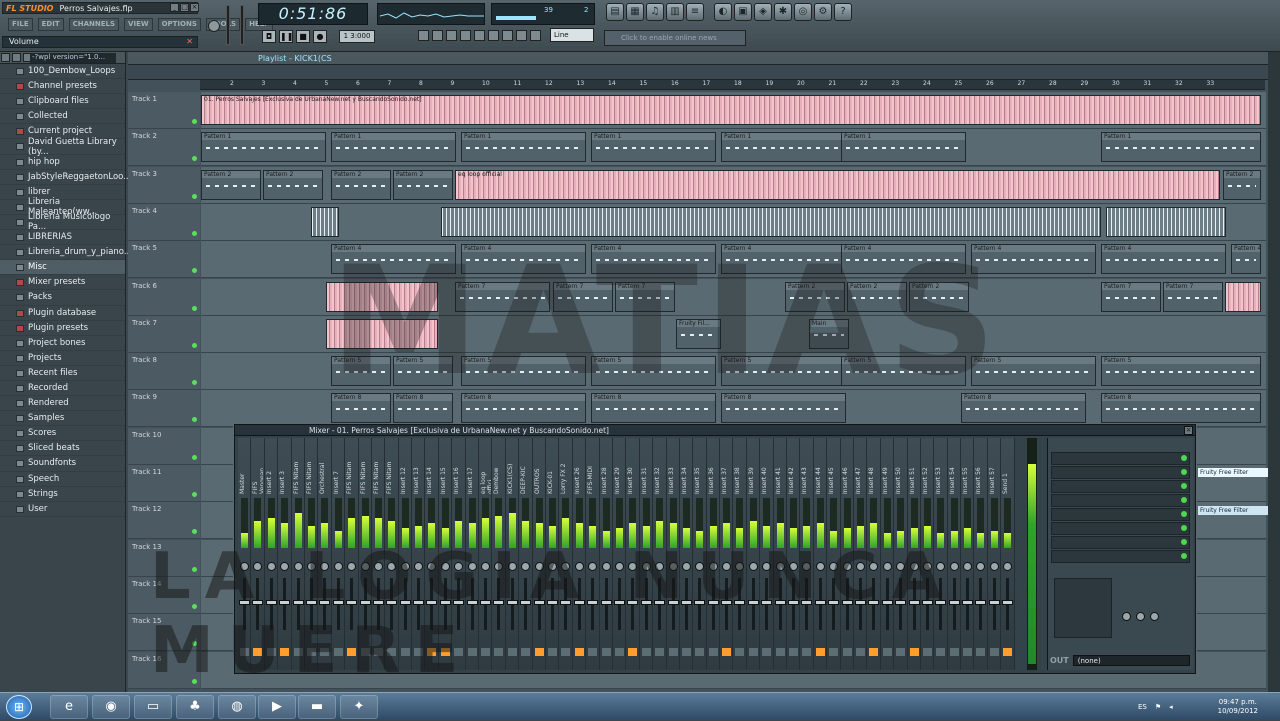 This screenshot has height=721, width=1280. Describe the element at coordinates (743, 12) in the screenshot. I see `save-icon: ▣` at that location.